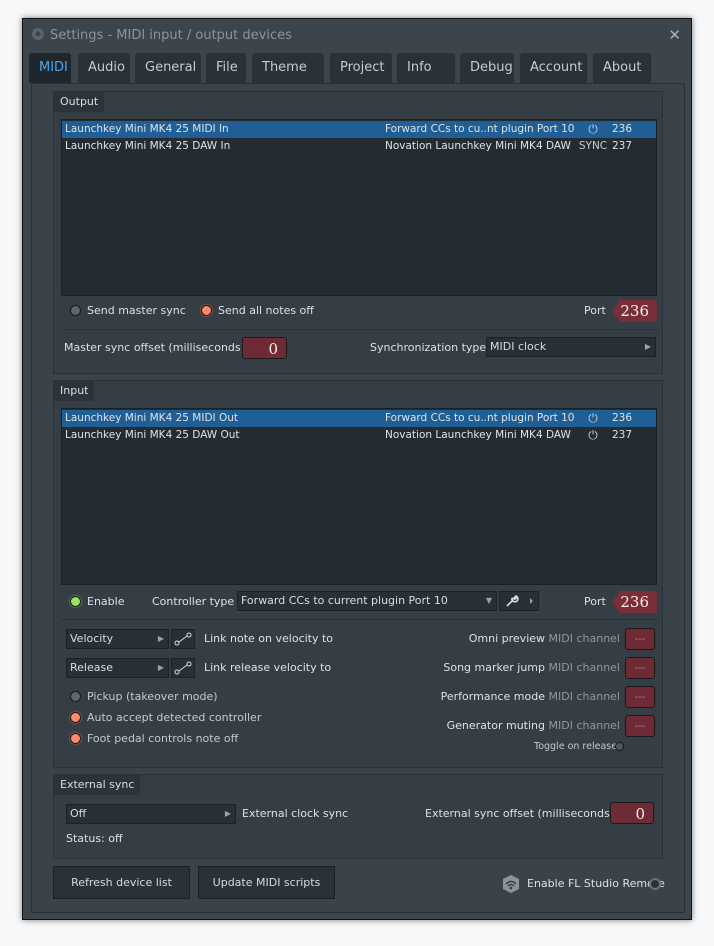  What do you see at coordinates (151, 814) in the screenshot?
I see `external-clock-dropdown: Off ▶` at bounding box center [151, 814].